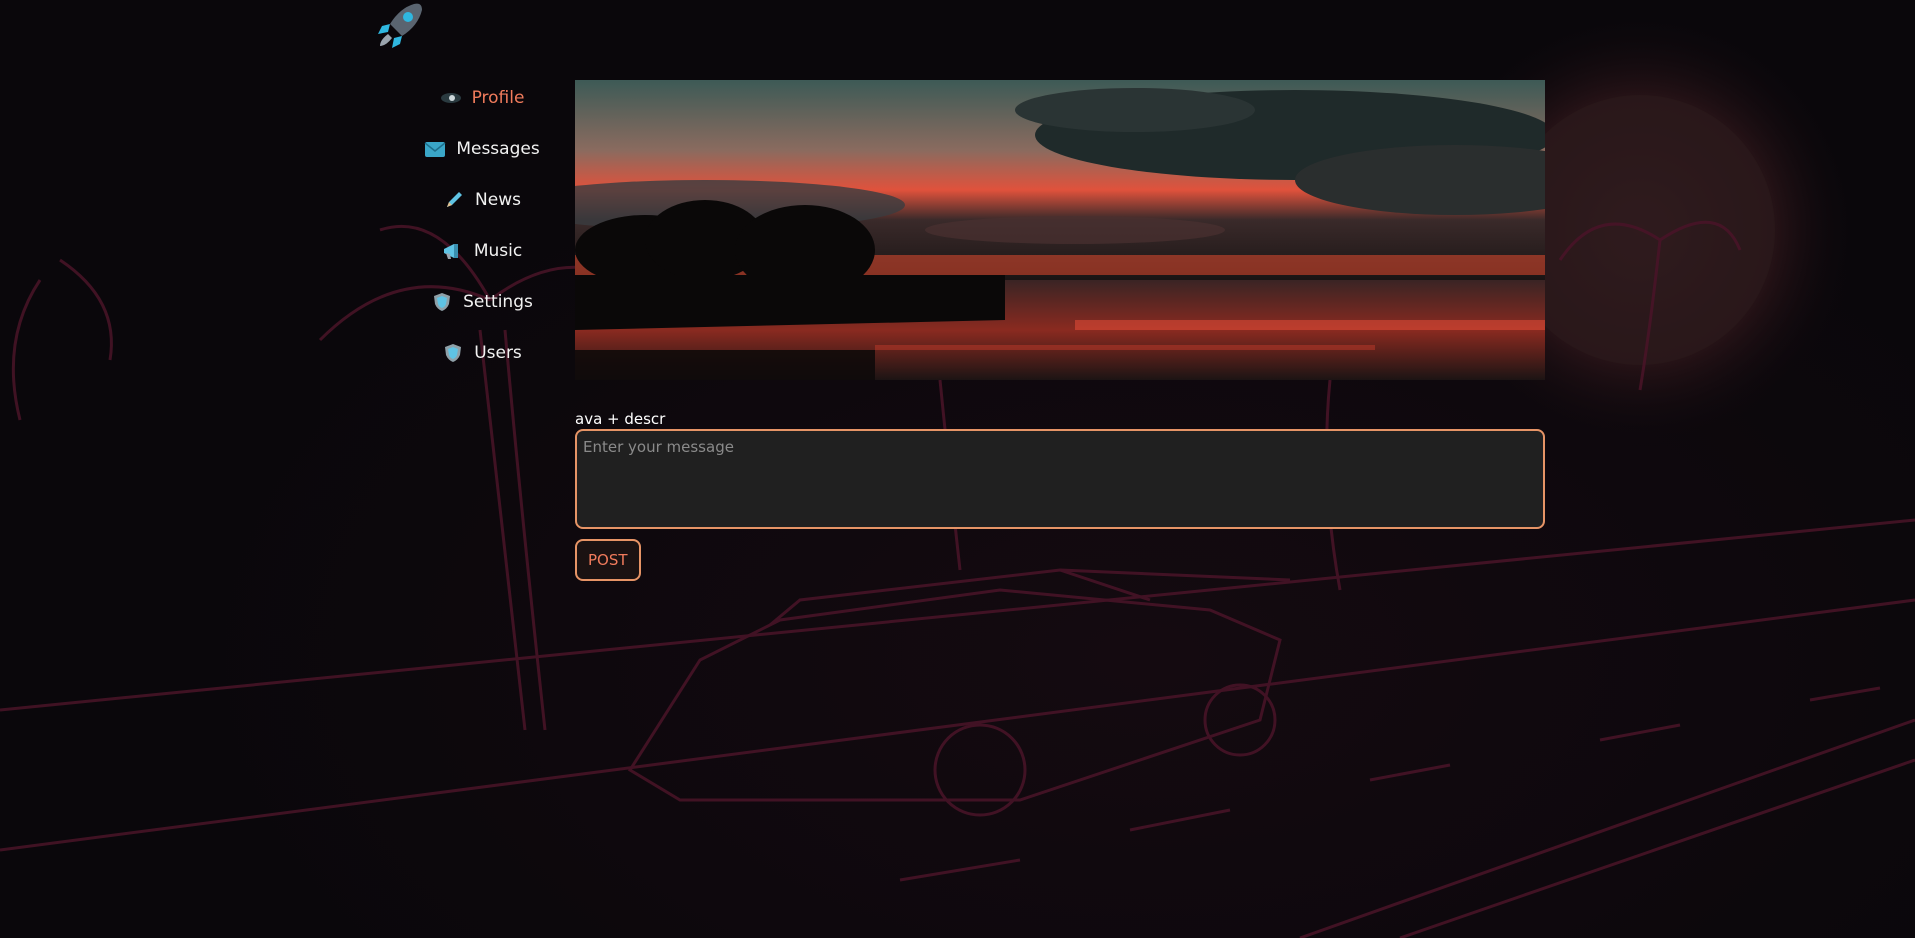 Image resolution: width=1915 pixels, height=938 pixels. Describe the element at coordinates (1060, 479) in the screenshot. I see `message-input` at that location.